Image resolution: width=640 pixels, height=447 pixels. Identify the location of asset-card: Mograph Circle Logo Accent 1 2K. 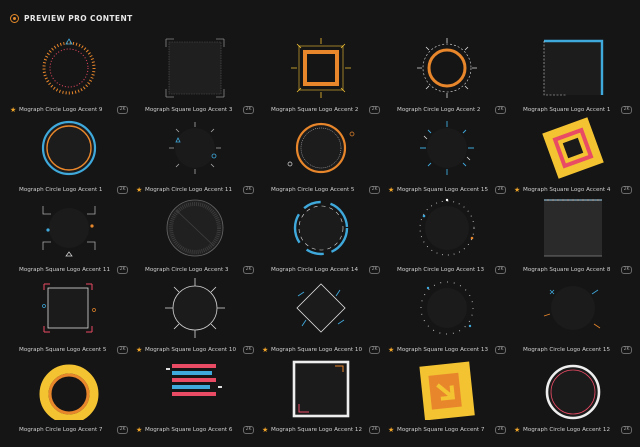
(69, 156).